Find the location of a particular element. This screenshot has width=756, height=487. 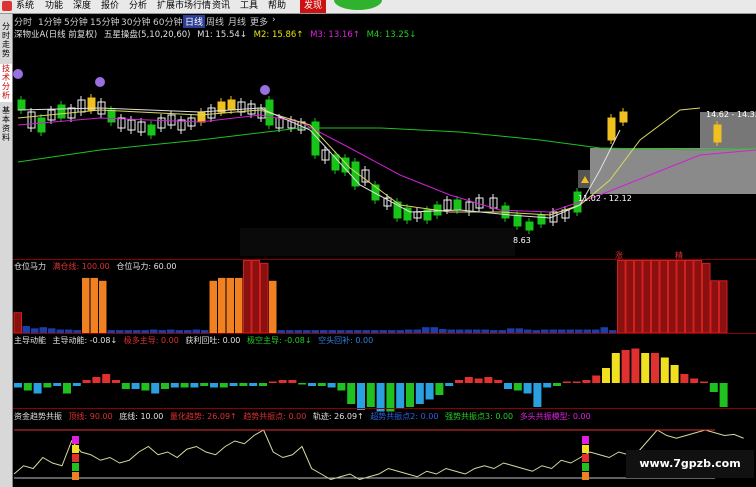

indicator2-item: 主导动能: -0.08↓ is located at coordinates (85, 340).